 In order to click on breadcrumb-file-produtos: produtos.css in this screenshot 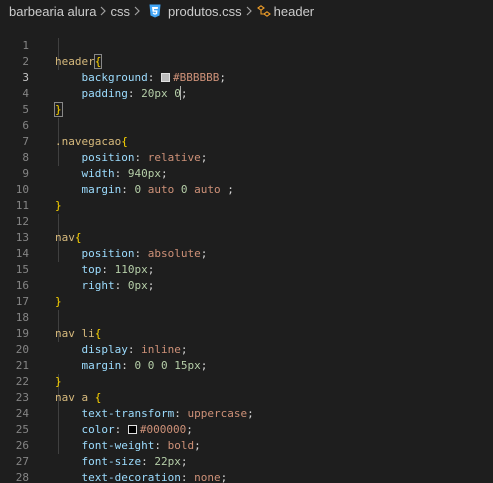, I will do `click(205, 11)`.